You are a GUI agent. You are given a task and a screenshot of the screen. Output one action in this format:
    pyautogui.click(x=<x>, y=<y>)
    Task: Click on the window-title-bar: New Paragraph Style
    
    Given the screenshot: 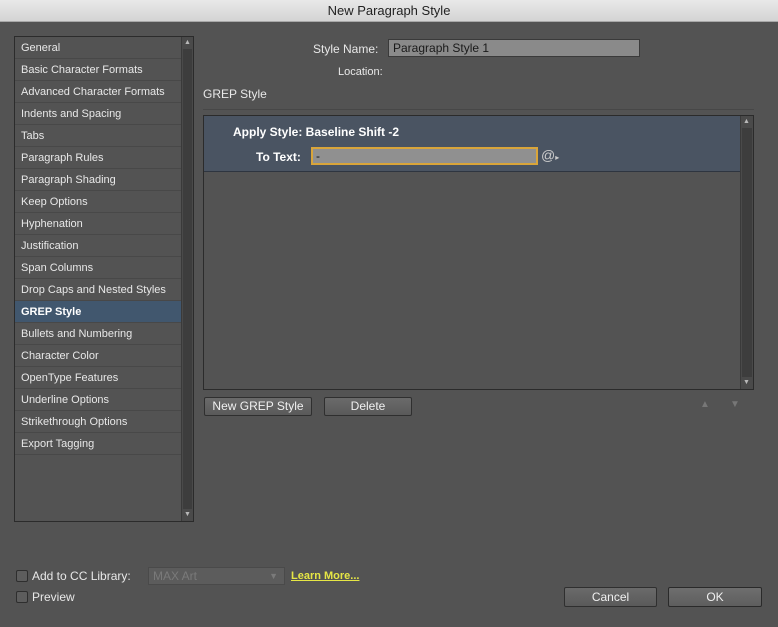 What is the action you would take?
    pyautogui.click(x=389, y=11)
    